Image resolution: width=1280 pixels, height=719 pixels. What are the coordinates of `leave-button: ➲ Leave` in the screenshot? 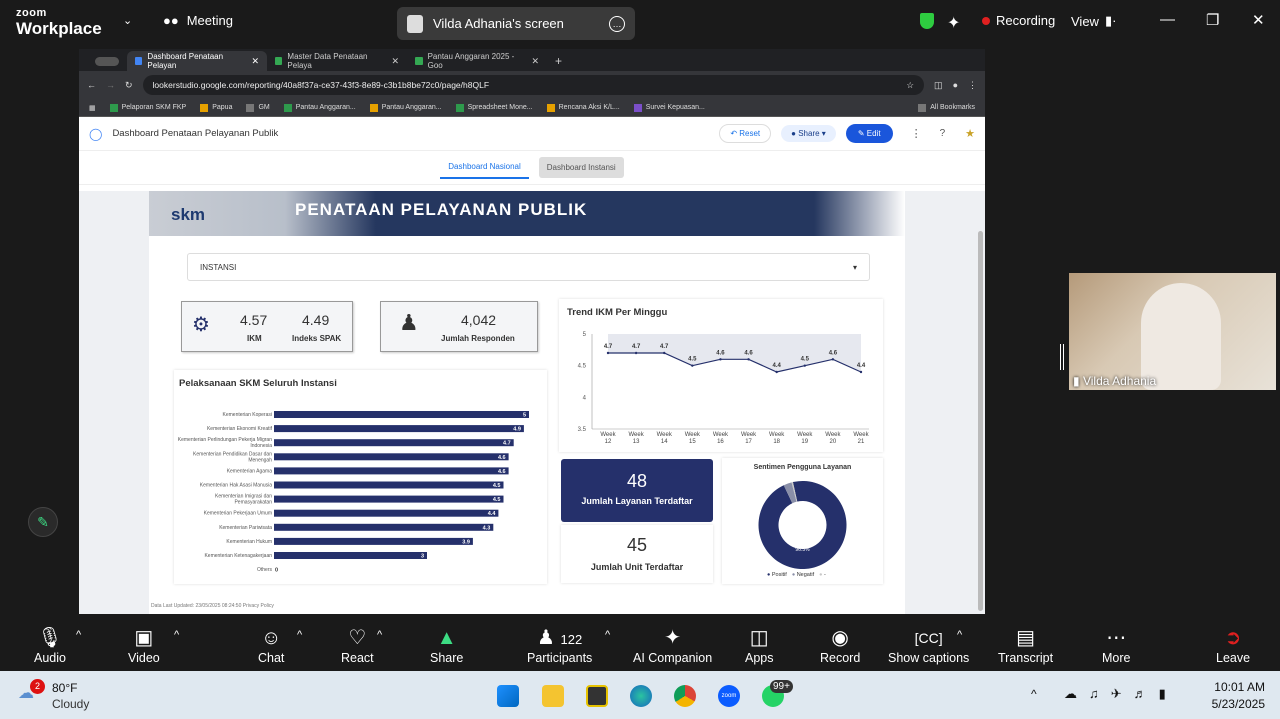 It's located at (1233, 645).